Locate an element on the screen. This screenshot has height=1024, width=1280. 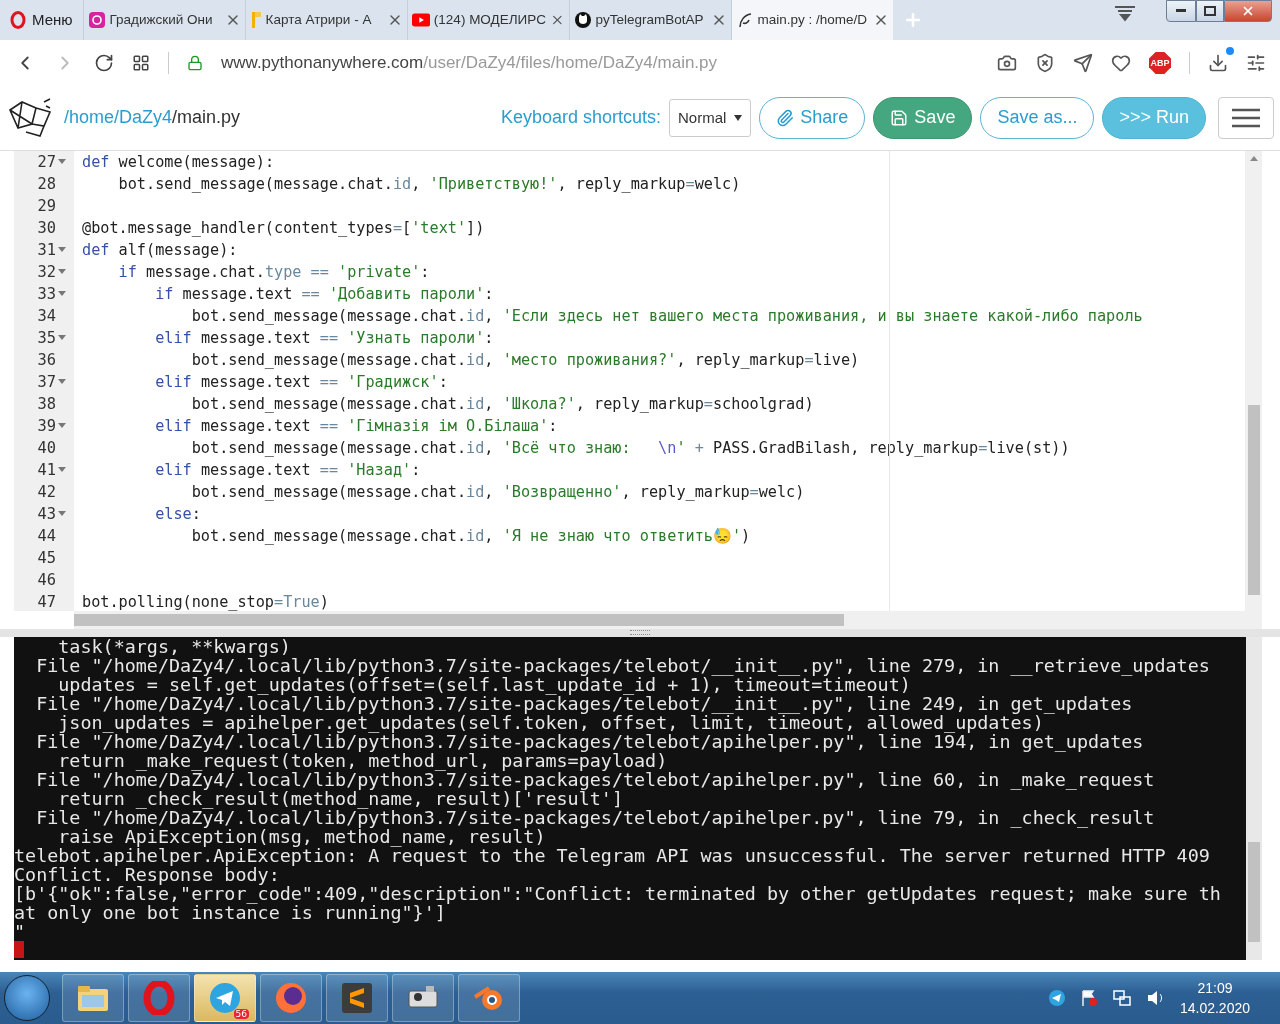
camera-logo-icon is located at coordinates (96, 19).